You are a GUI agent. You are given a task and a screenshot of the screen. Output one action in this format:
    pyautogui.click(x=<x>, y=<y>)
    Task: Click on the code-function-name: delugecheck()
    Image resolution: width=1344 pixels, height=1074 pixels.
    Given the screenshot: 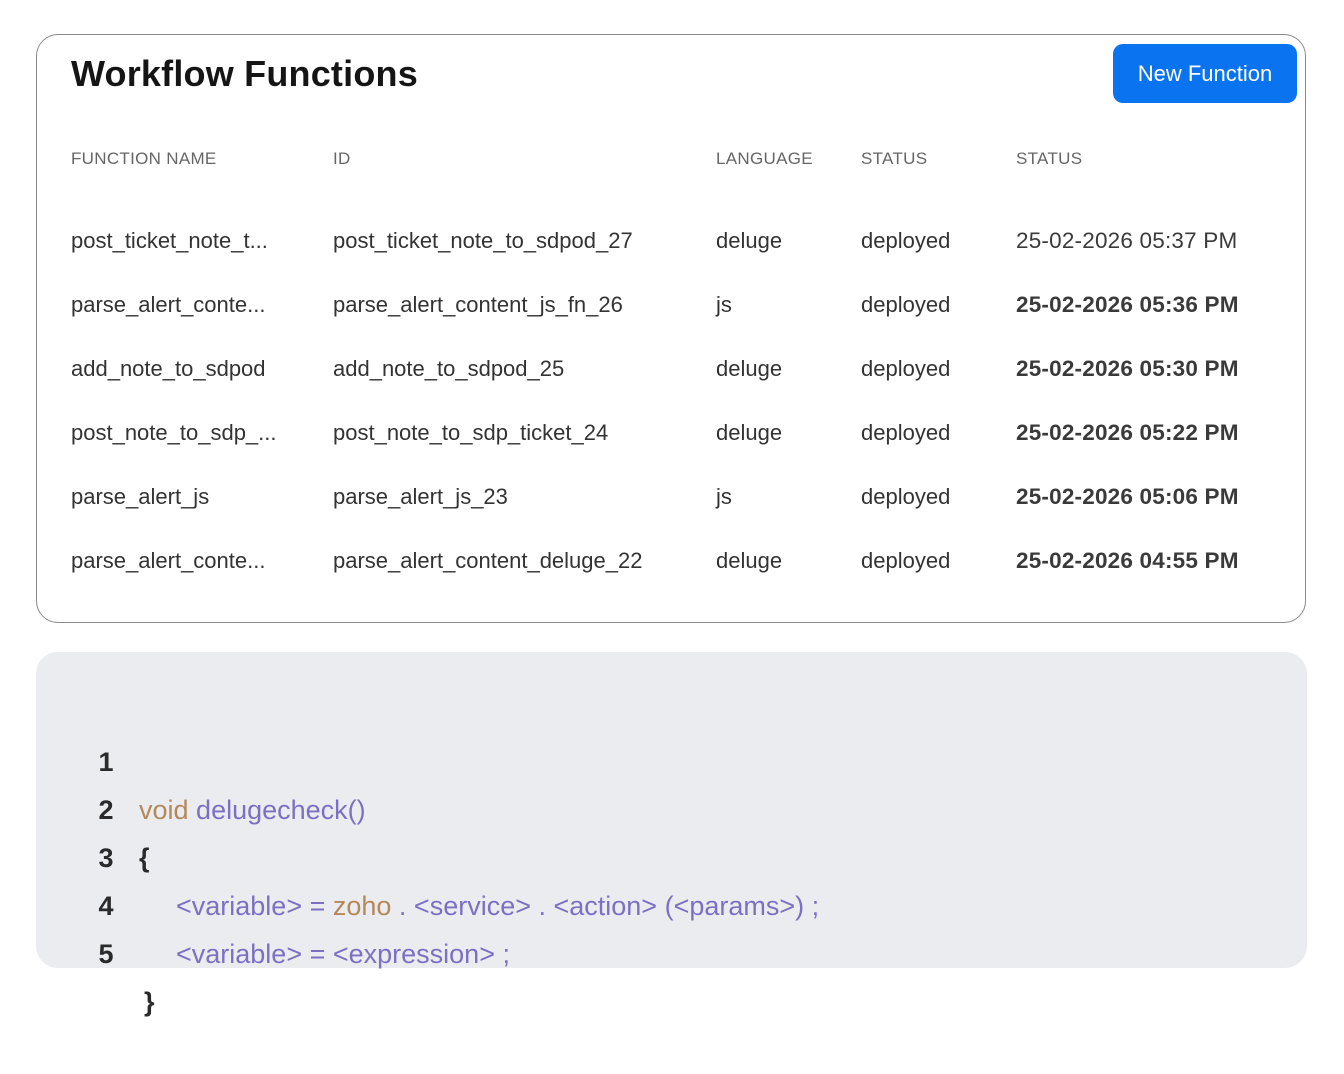 What is the action you would take?
    pyautogui.click(x=281, y=810)
    